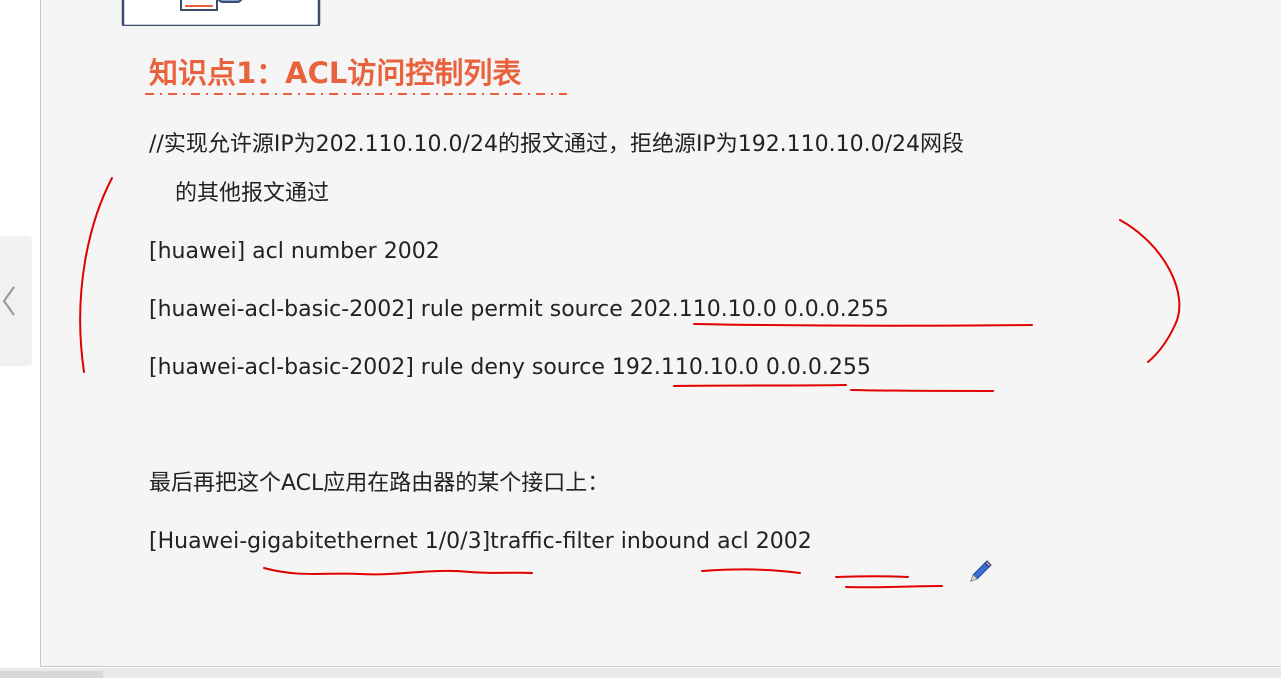 This screenshot has width=1281, height=678. What do you see at coordinates (8, 301) in the screenshot?
I see `chevron-left-icon` at bounding box center [8, 301].